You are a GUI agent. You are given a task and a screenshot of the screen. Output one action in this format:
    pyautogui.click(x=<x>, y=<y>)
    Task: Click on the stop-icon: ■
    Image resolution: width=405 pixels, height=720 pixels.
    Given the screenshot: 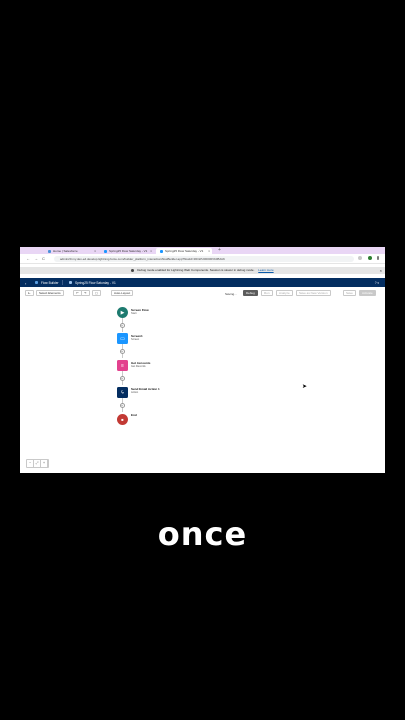 What is the action you would take?
    pyautogui.click(x=122, y=419)
    